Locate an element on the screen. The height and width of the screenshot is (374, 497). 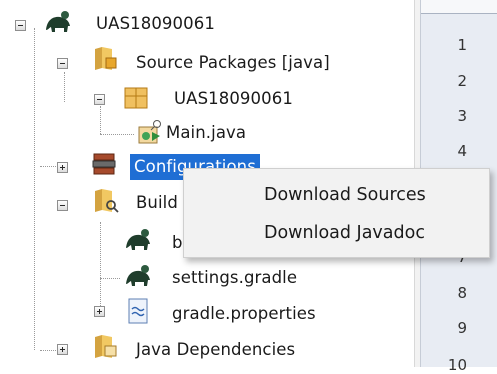
source-packages-label: Source Packages [java] is located at coordinates (233, 62).